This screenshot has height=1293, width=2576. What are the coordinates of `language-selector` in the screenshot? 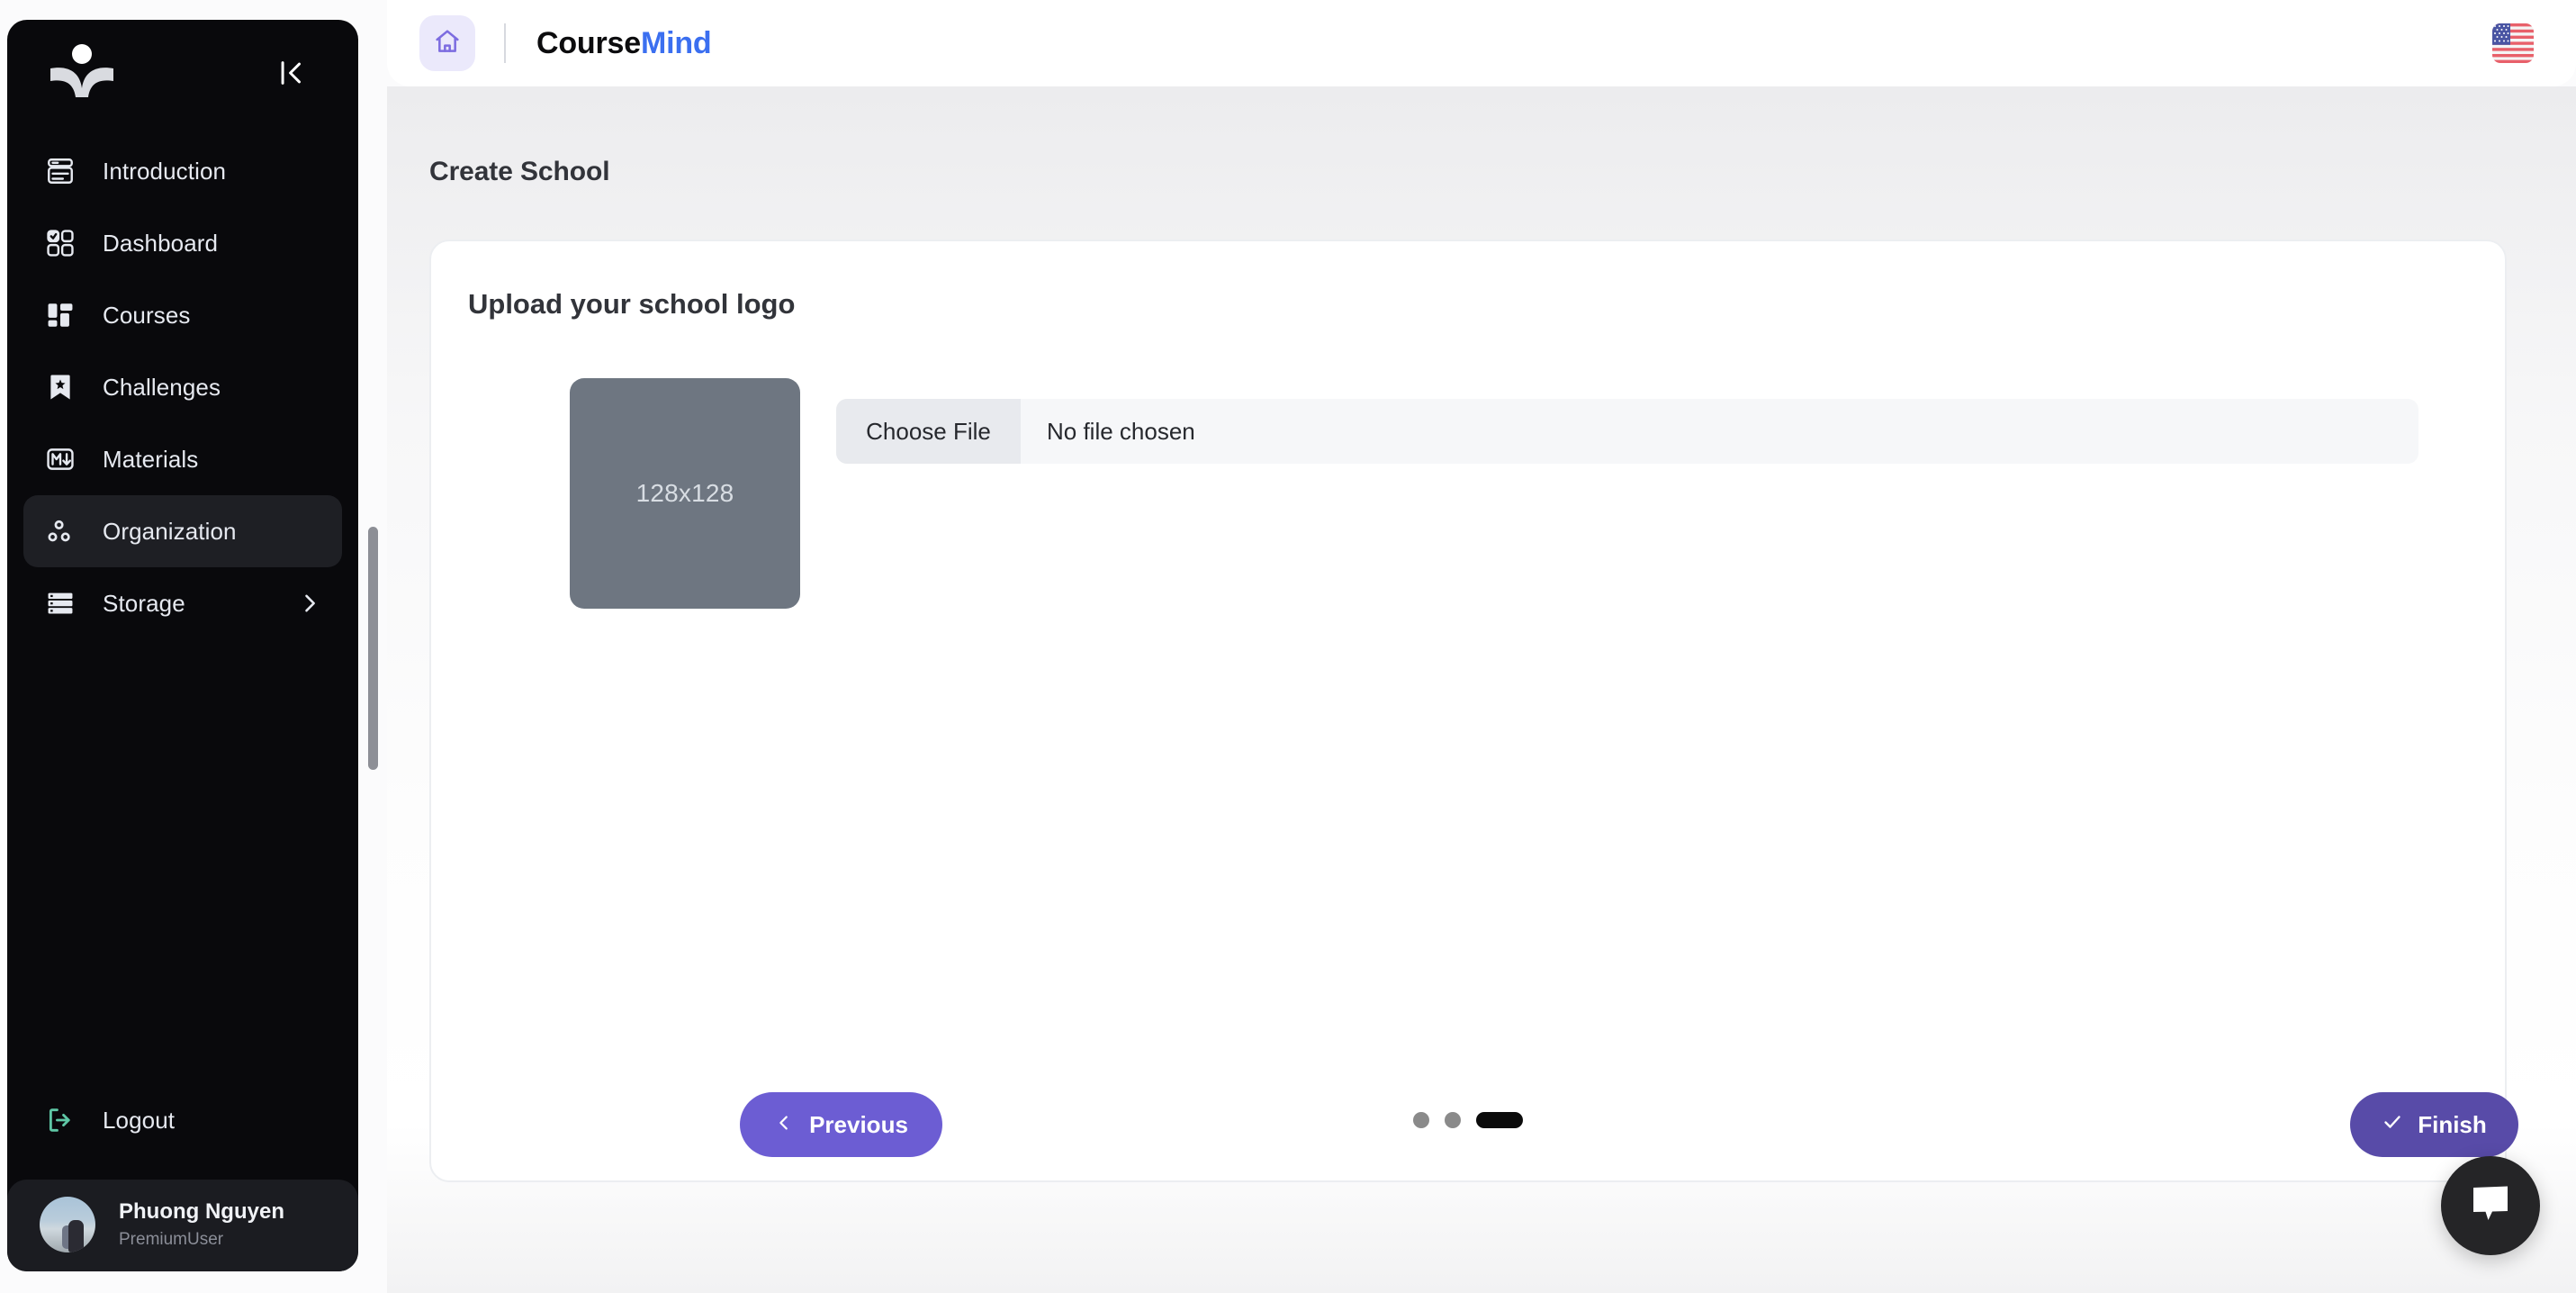 It's located at (2513, 43).